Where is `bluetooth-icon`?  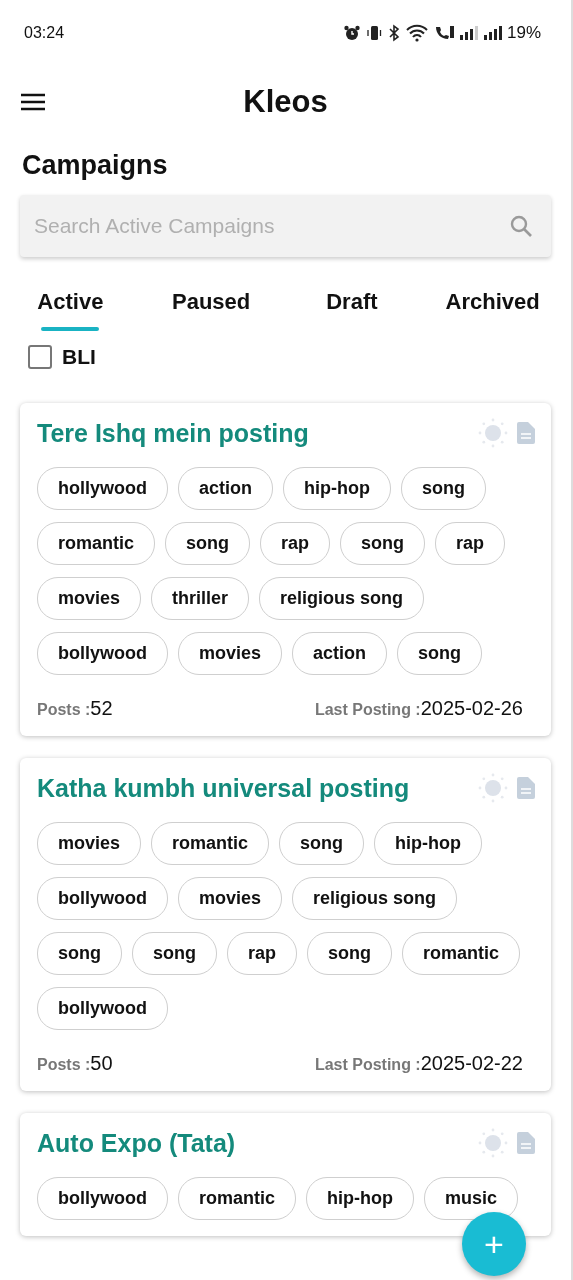 bluetooth-icon is located at coordinates (393, 33).